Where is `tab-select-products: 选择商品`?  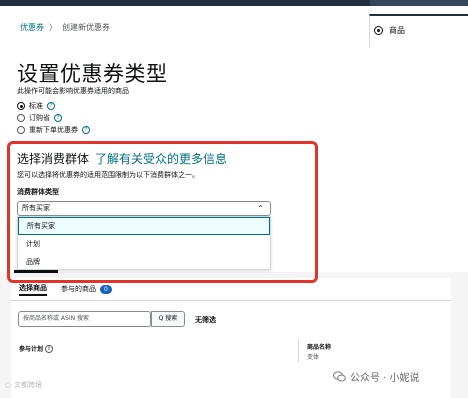
tab-select-products: 选择商品 is located at coordinates (33, 289).